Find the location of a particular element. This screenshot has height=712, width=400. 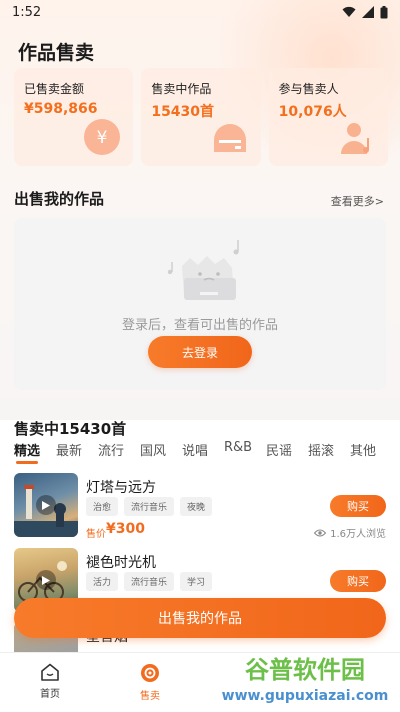

song-cover is located at coordinates (46, 505).